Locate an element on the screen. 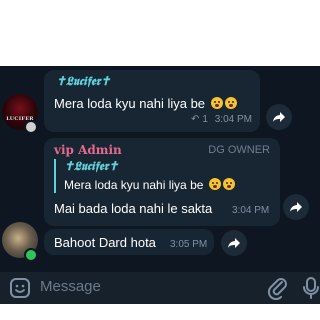  message-text-content: Mera loda kyu nahi liya be is located at coordinates (130, 103).